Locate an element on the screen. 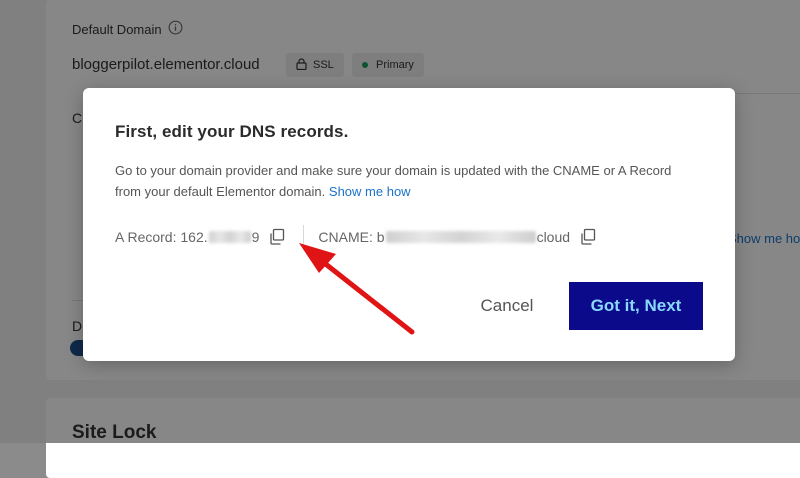  got-it-next-button: Got it, Next is located at coordinates (636, 306).